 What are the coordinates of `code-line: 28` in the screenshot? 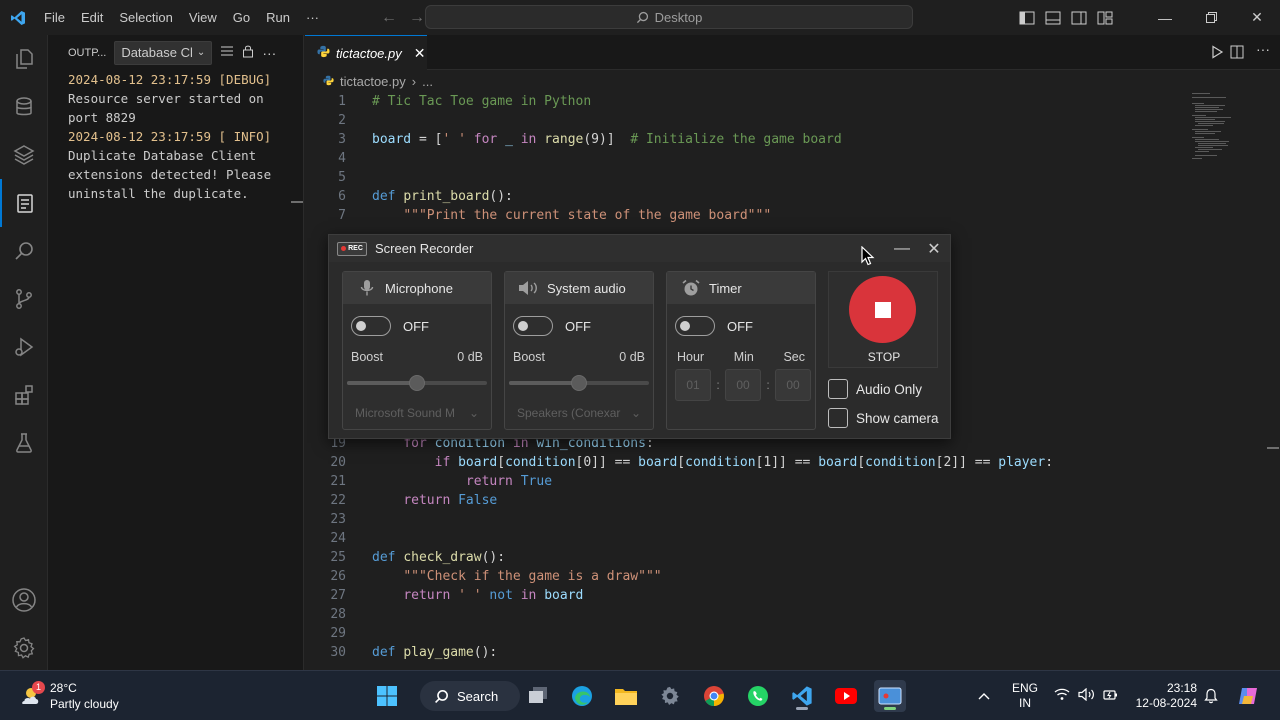 It's located at (325, 614).